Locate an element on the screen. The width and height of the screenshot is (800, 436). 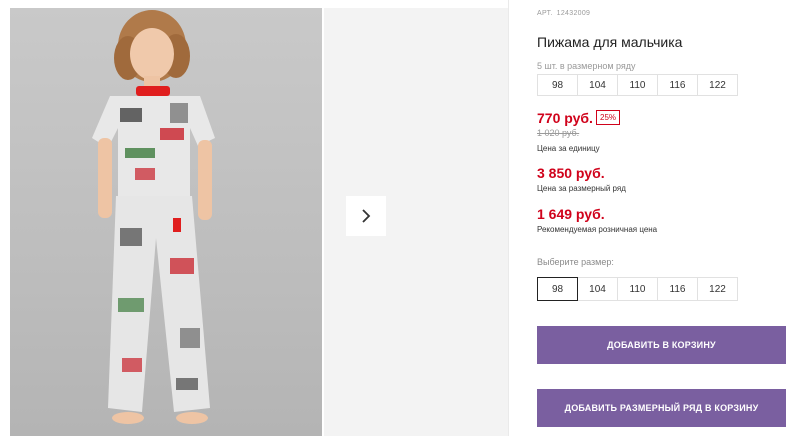
discount-badge: 25% is located at coordinates (608, 117).